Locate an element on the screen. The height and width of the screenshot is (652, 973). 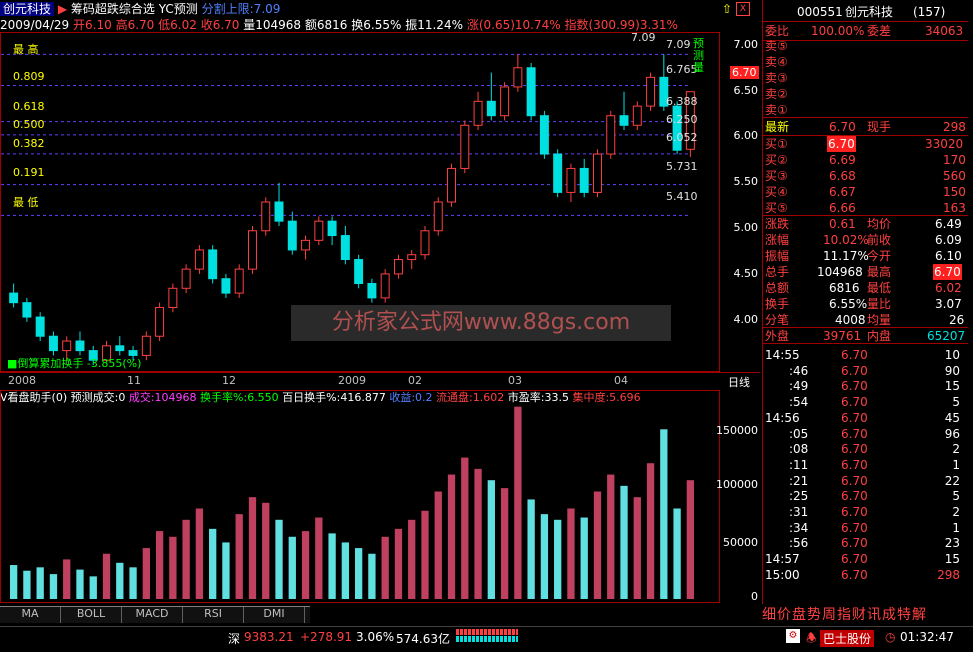
price-tick: 5.00 is located at coordinates (746, 227).